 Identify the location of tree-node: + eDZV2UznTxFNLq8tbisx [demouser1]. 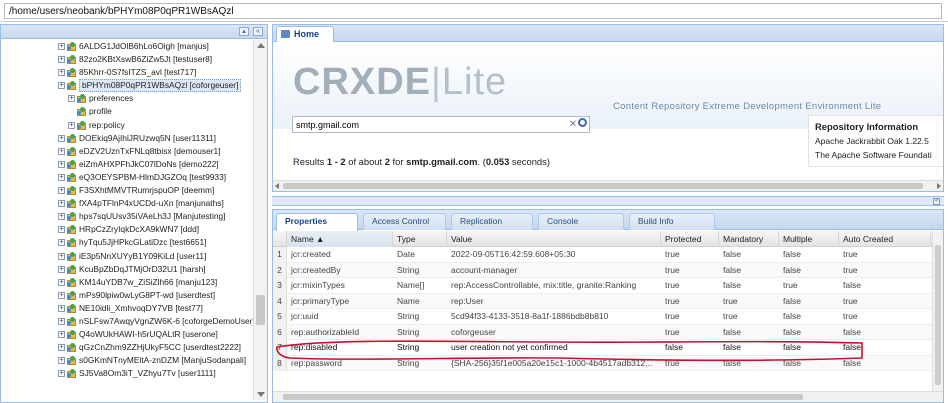
(127, 151).